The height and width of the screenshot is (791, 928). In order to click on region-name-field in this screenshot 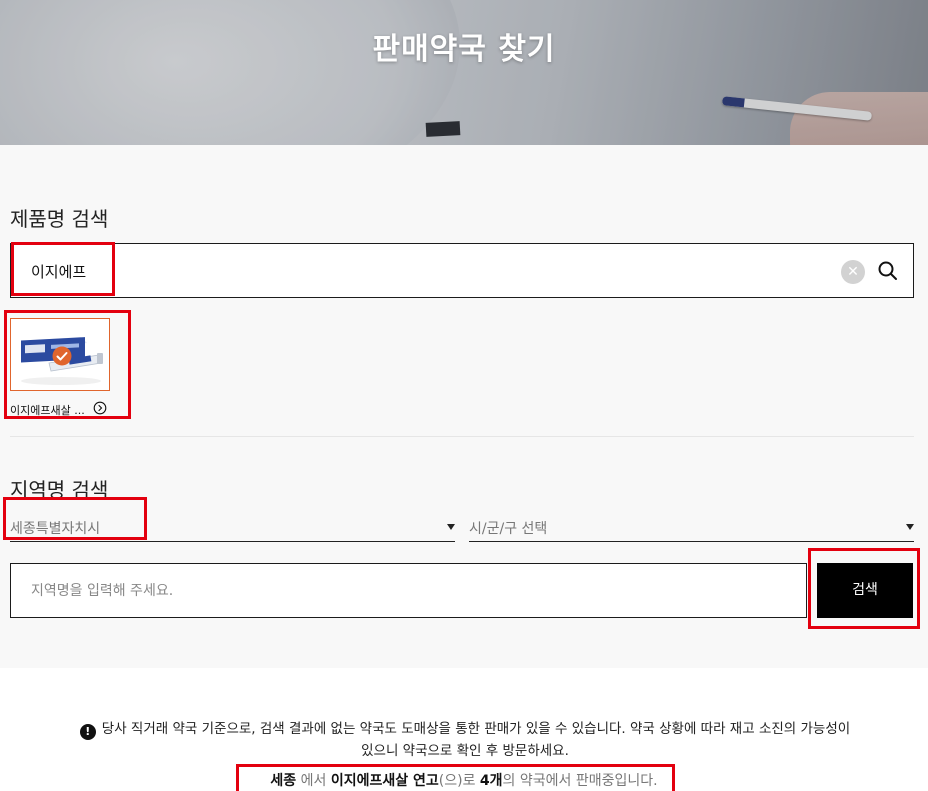, I will do `click(408, 590)`.